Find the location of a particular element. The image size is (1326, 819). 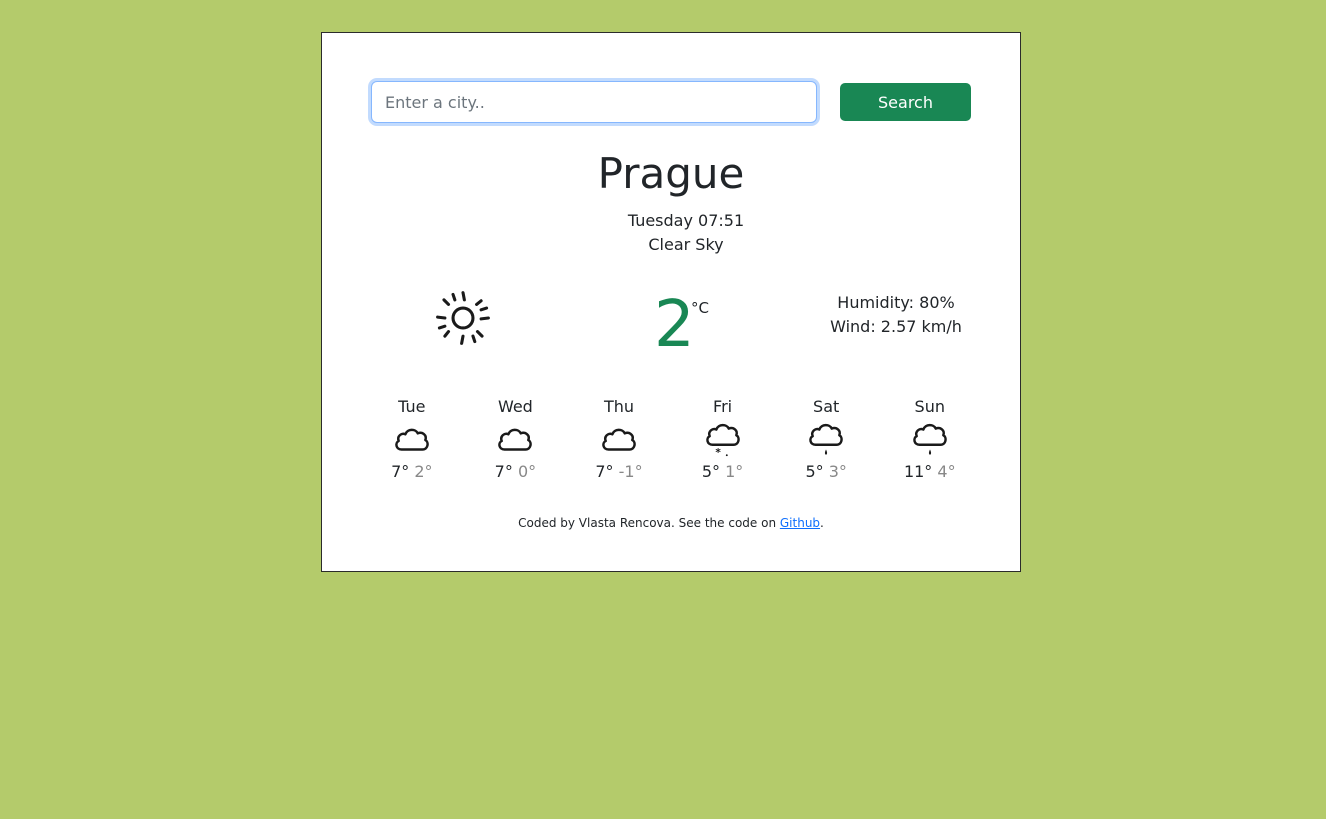

forecast-min-temp: 4° is located at coordinates (946, 471).